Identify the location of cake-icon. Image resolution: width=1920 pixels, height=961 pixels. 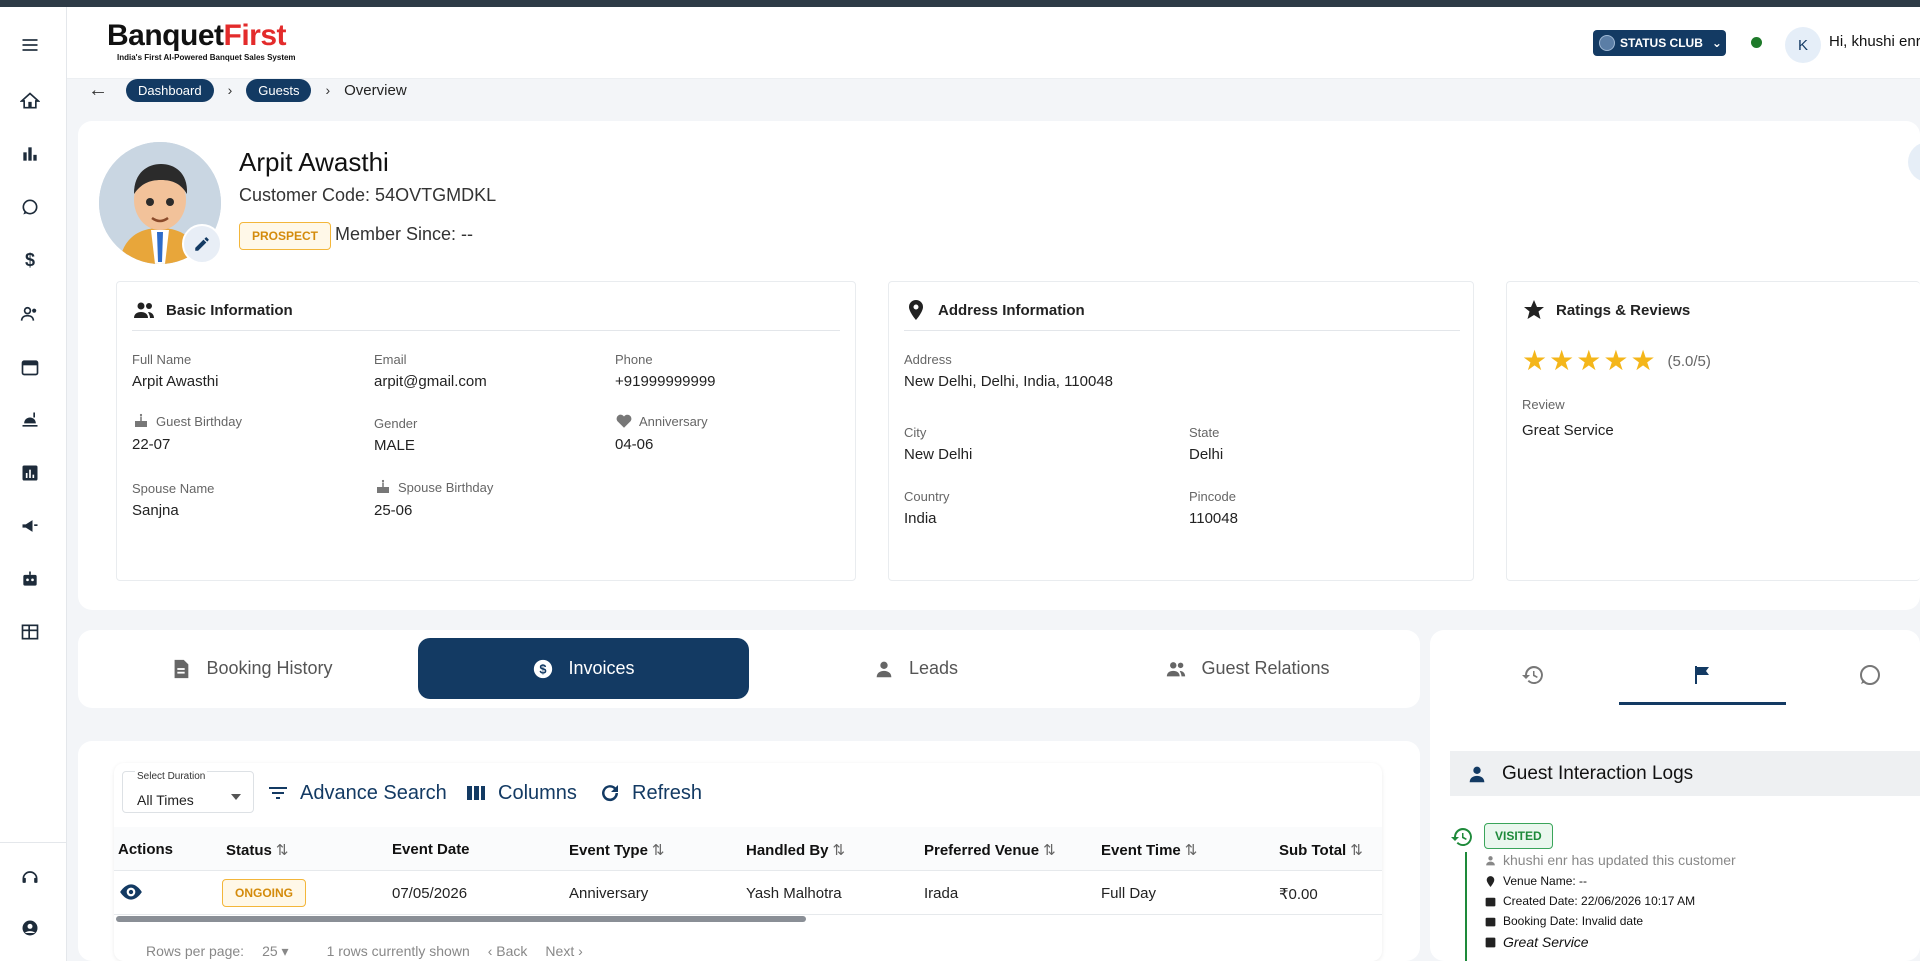
(383, 486).